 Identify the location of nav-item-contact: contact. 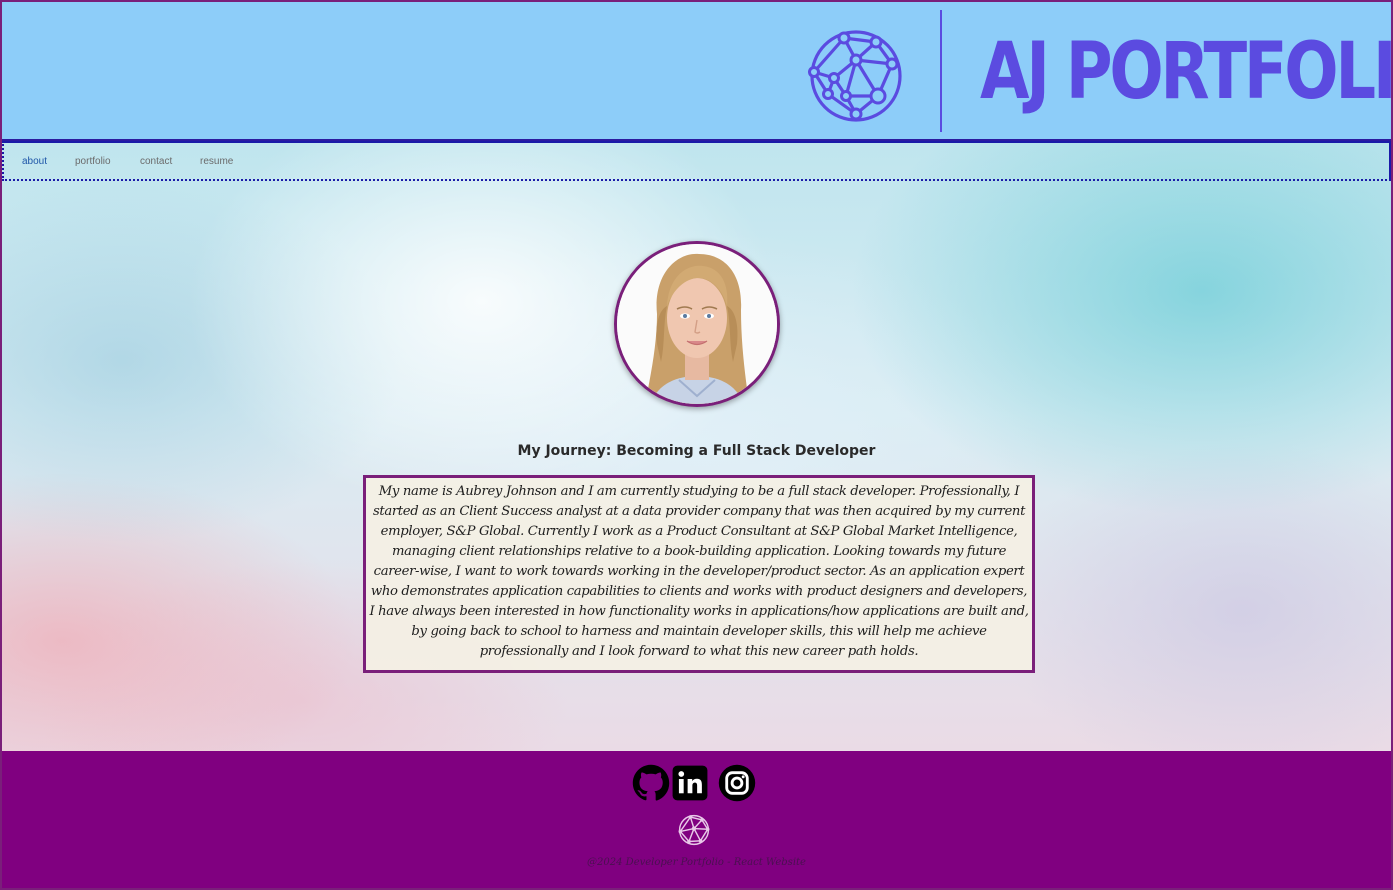
(156, 161).